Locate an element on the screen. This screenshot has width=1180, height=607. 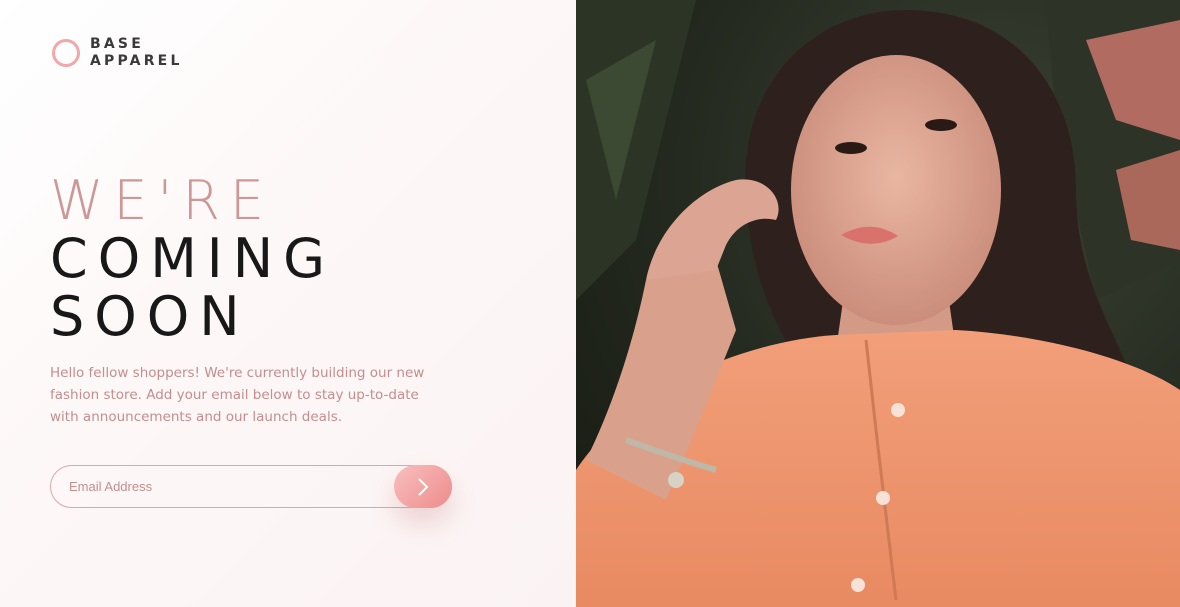
chevron-right-icon is located at coordinates (423, 486).